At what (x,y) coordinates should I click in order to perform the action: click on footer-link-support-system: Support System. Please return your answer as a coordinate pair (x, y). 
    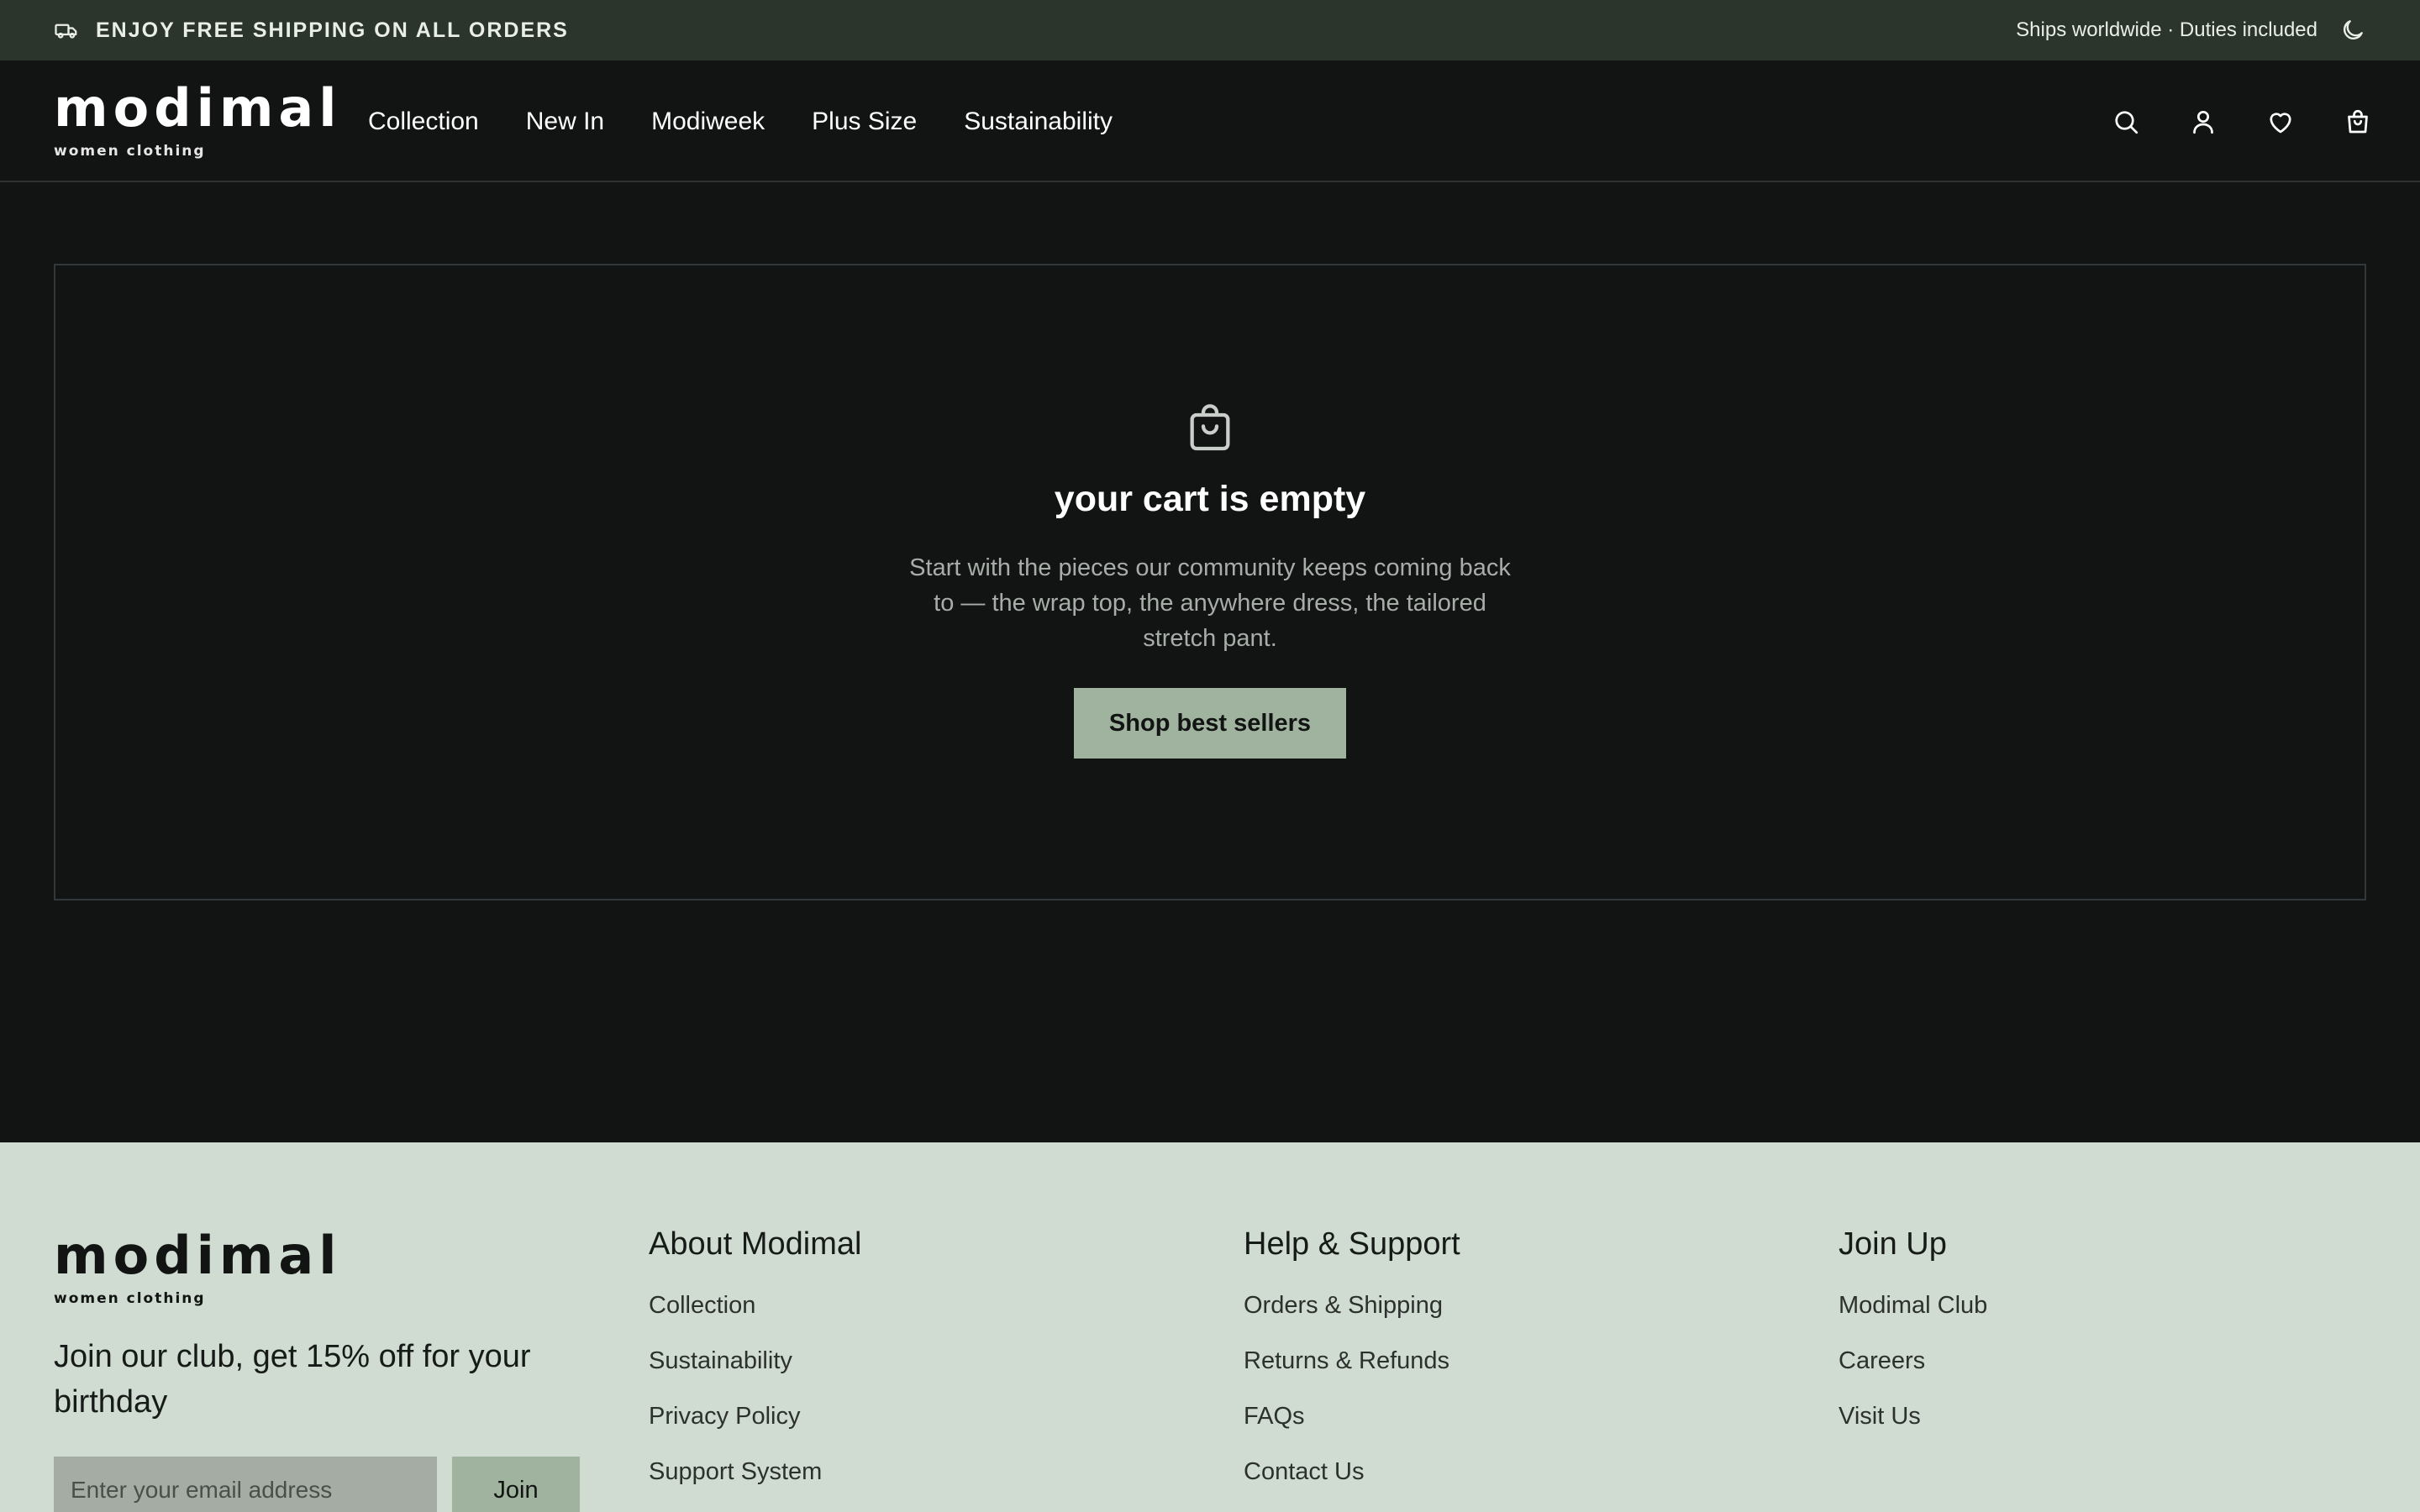
    Looking at the image, I should click on (755, 1471).